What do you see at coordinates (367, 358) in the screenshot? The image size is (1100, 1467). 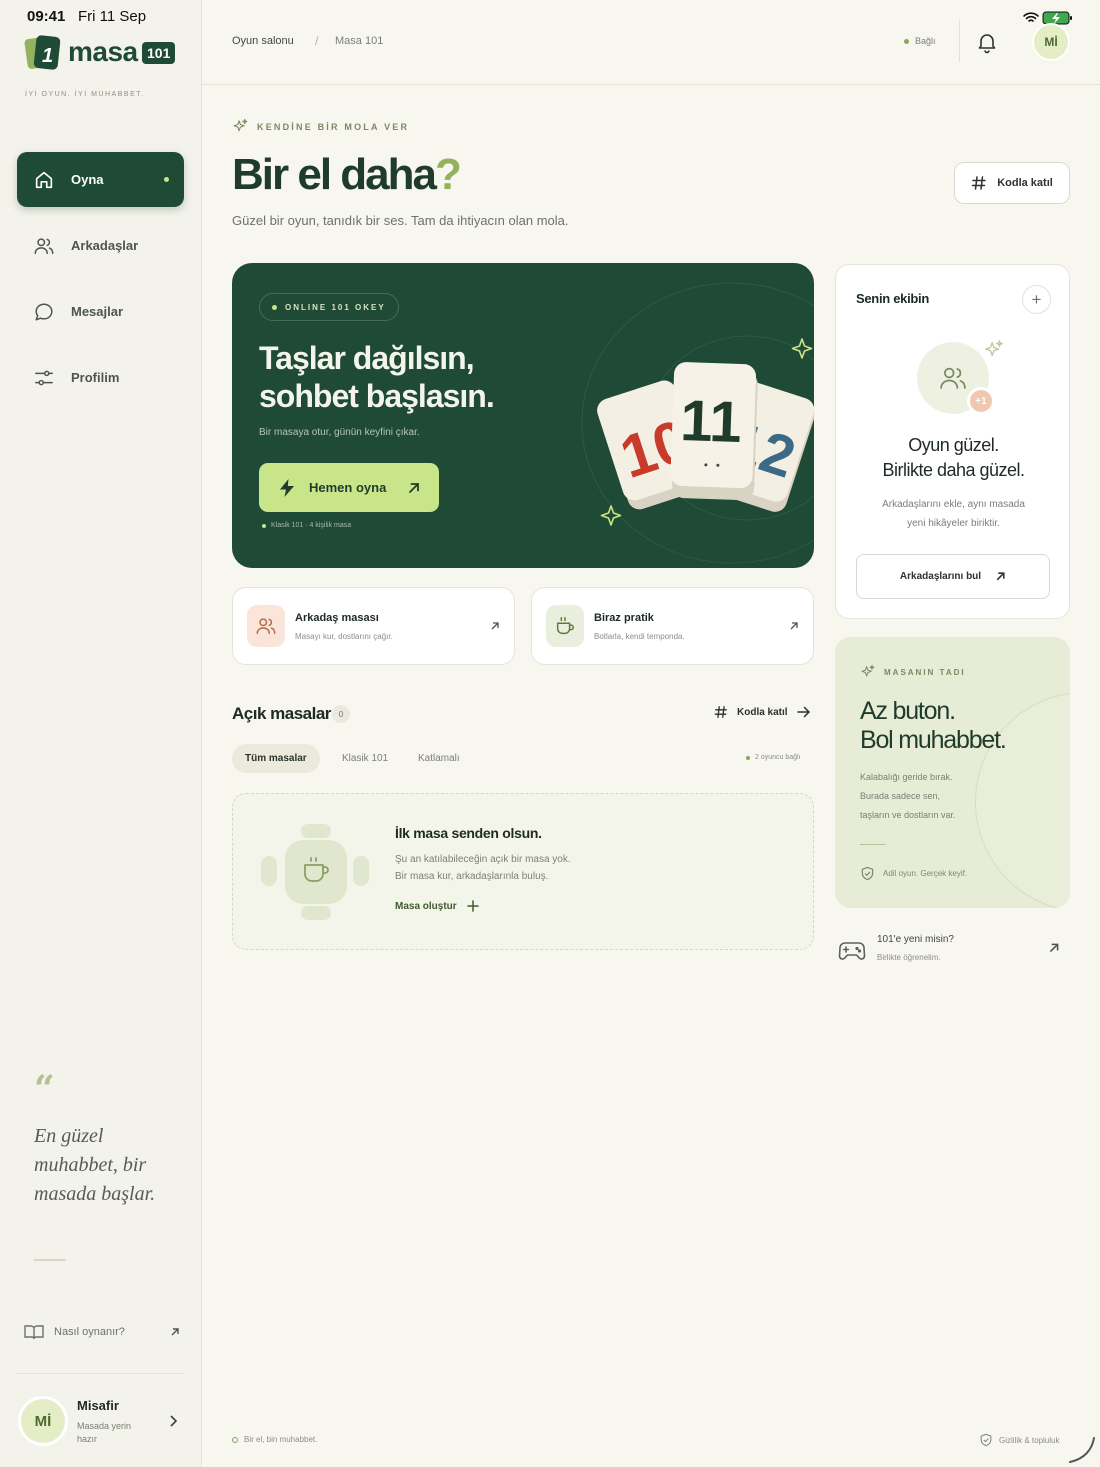 I see `hero-title-line: Taşlar dağılsın,` at bounding box center [367, 358].